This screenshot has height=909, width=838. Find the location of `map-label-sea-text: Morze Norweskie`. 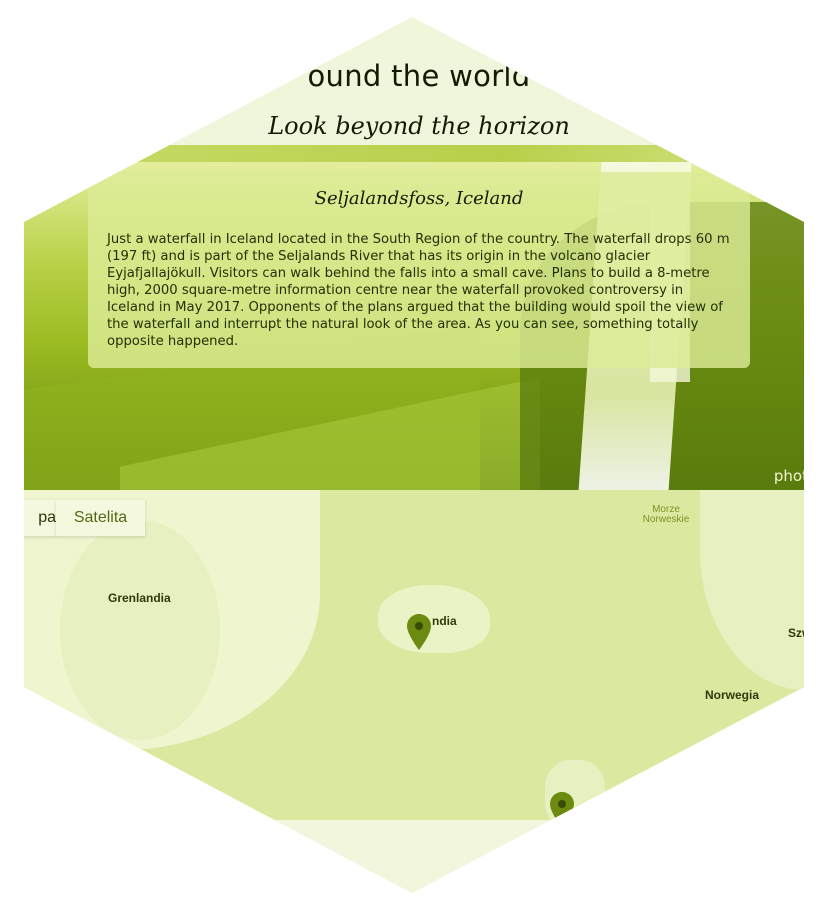

map-label-sea-text: Morze Norweskie is located at coordinates (666, 514).